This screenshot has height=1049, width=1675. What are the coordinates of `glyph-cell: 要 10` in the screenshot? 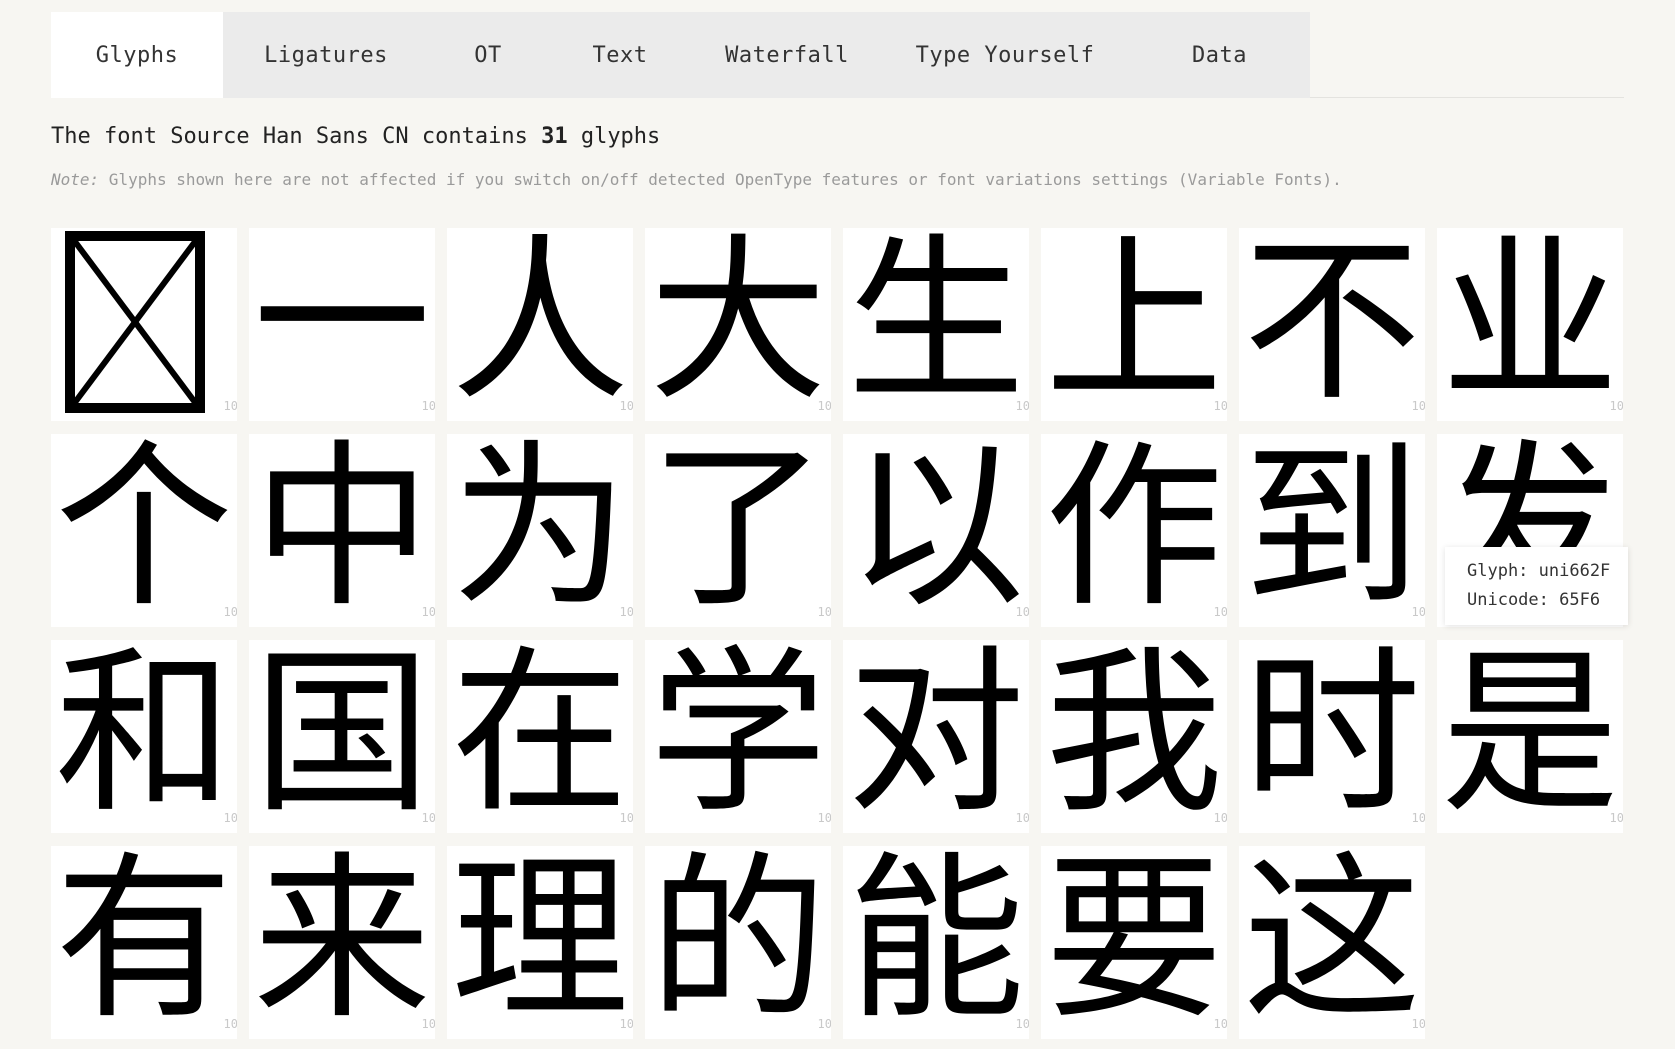 It's located at (1134, 942).